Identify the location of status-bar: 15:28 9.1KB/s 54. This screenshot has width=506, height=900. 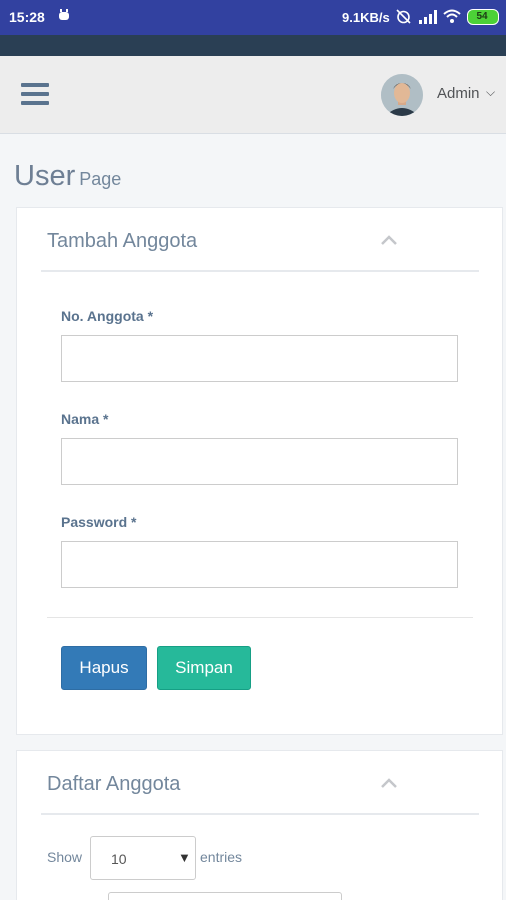
(253, 17).